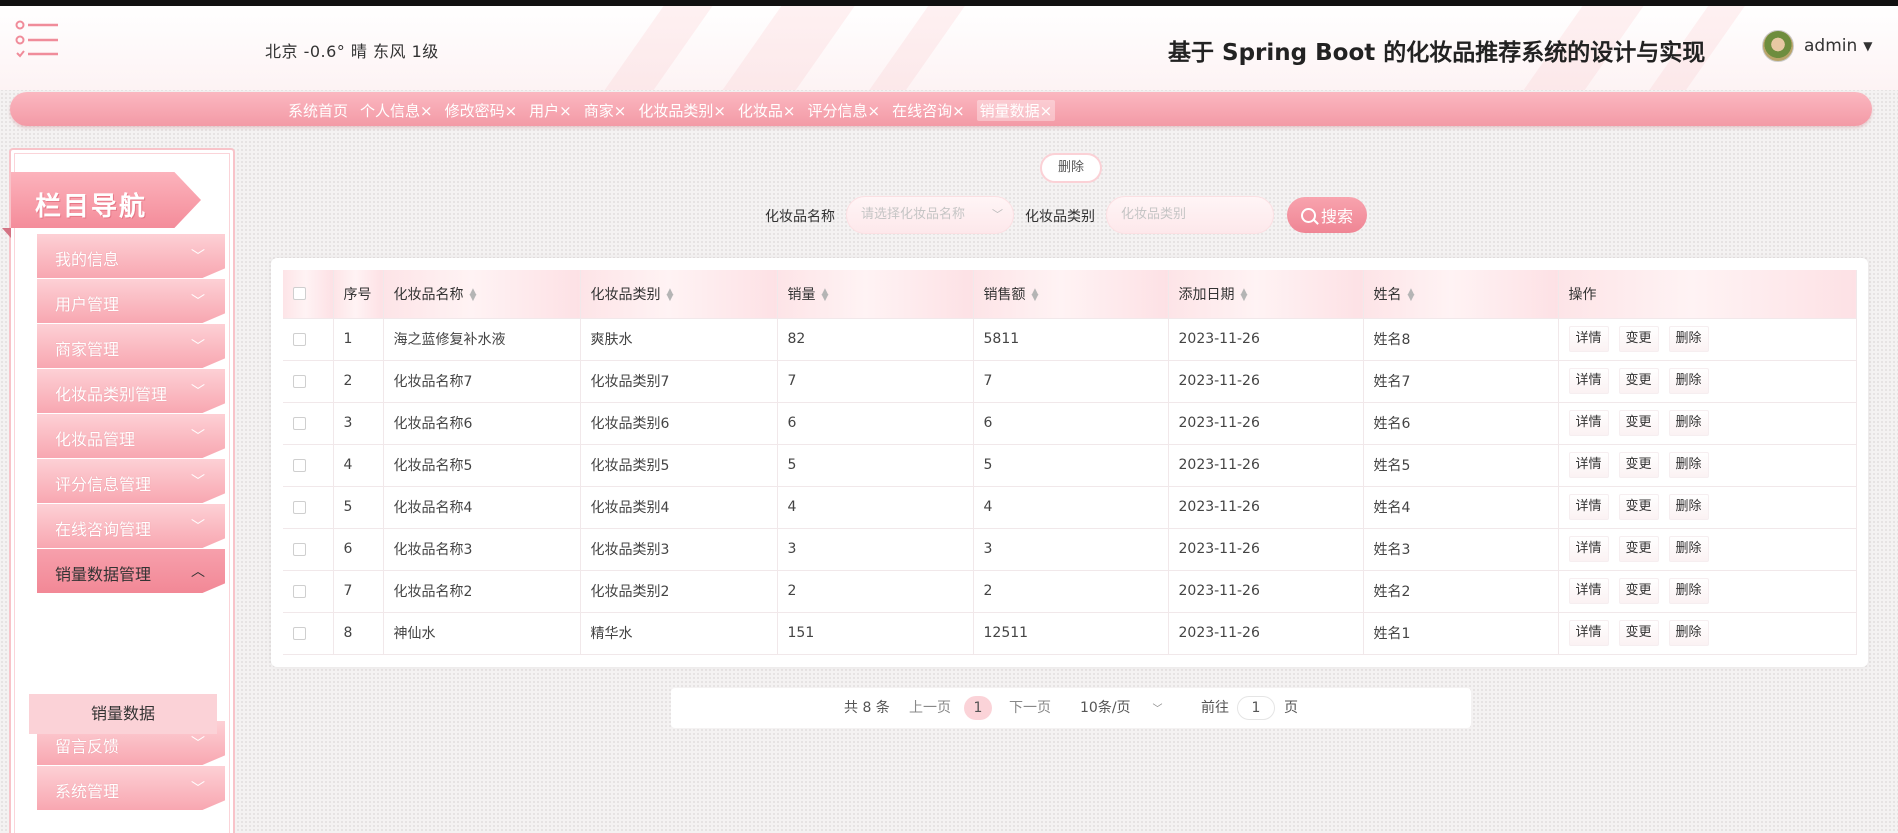 The height and width of the screenshot is (833, 1898). What do you see at coordinates (131, 391) in the screenshot?
I see `sidebar-item-3: 化妆品类别管理 ﹀` at bounding box center [131, 391].